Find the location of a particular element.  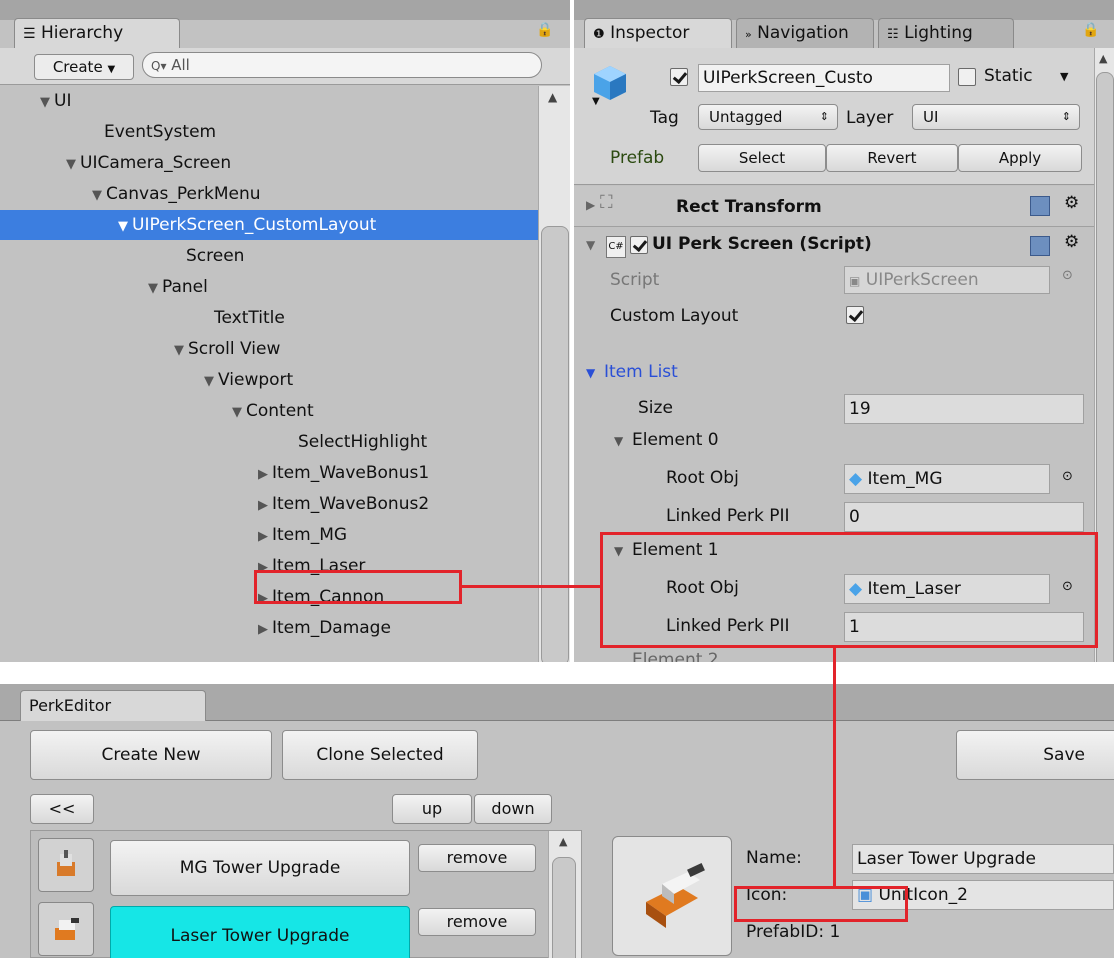

hierarchy-item: ▼ UIPerkScreen_CustomLayout is located at coordinates (269, 225).